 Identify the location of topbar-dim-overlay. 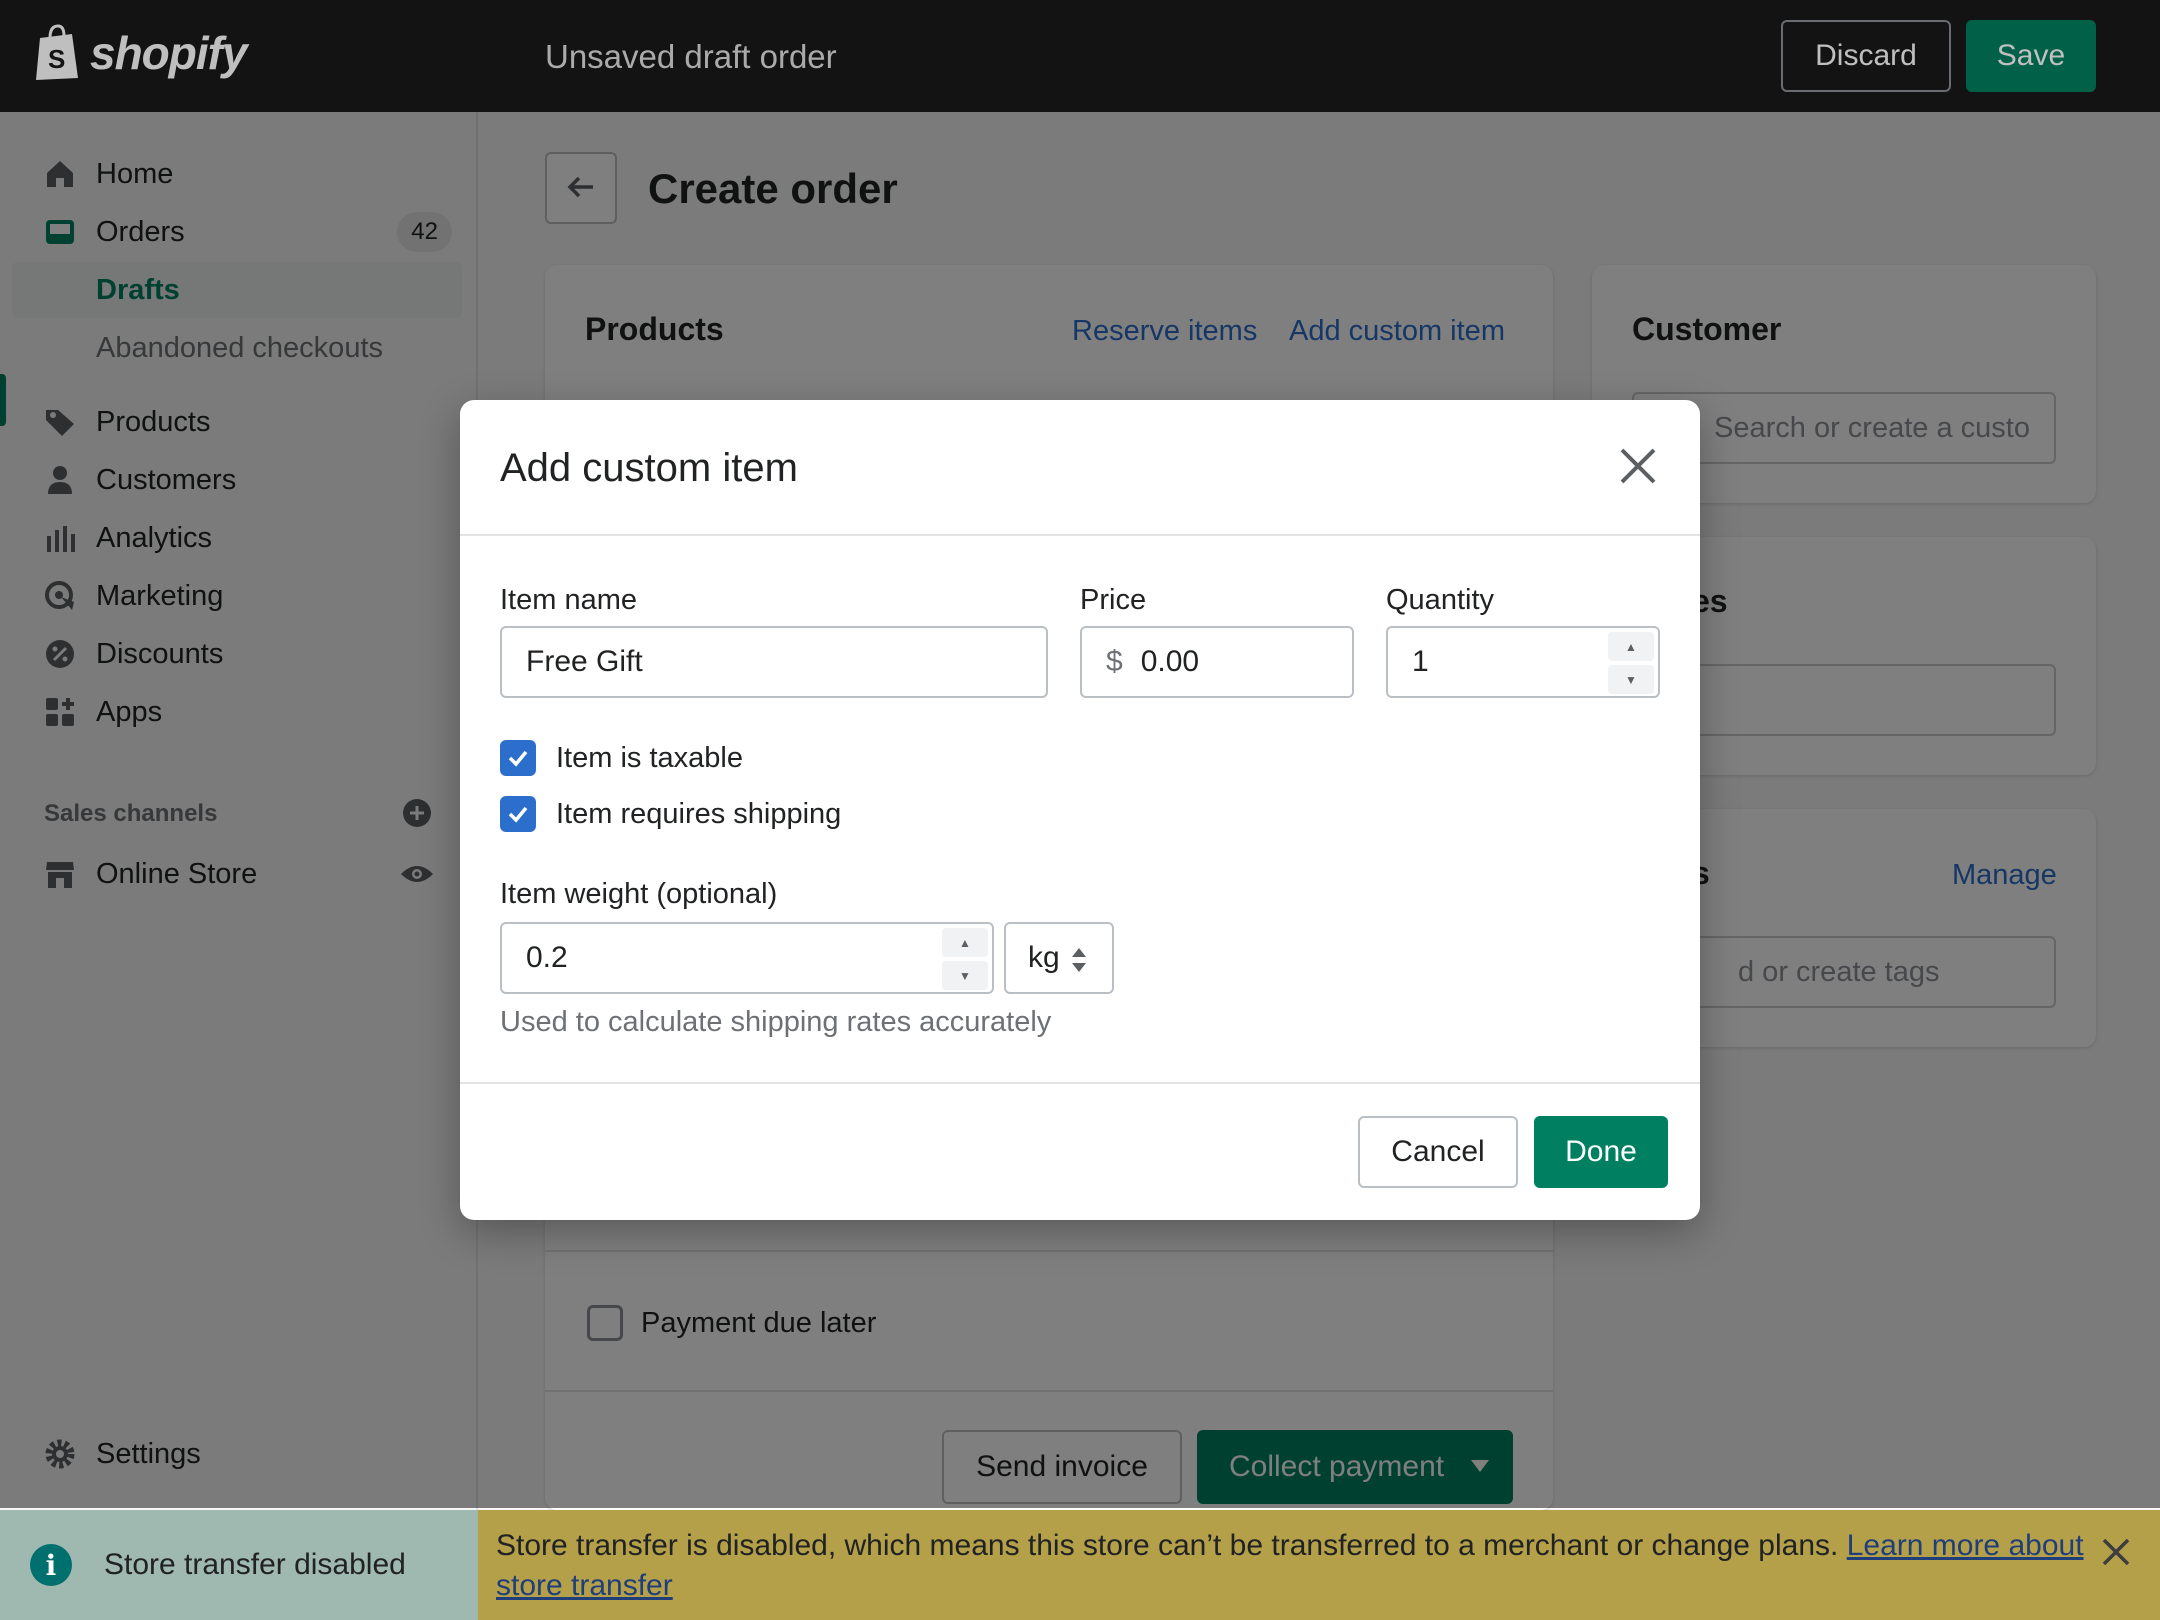
(1080, 56).